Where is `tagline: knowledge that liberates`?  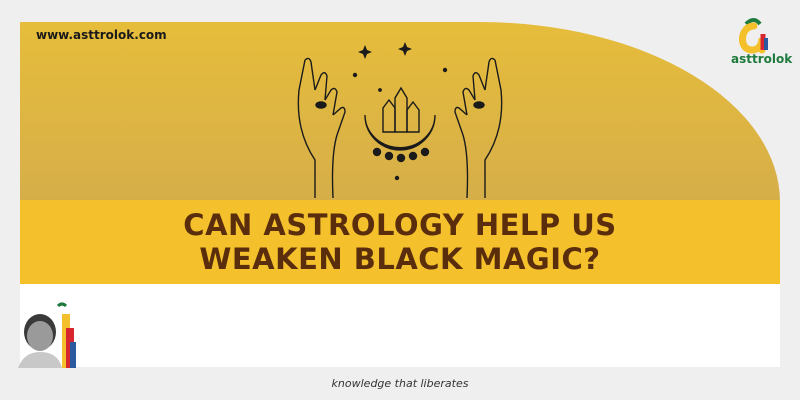
tagline: knowledge that liberates is located at coordinates (400, 383).